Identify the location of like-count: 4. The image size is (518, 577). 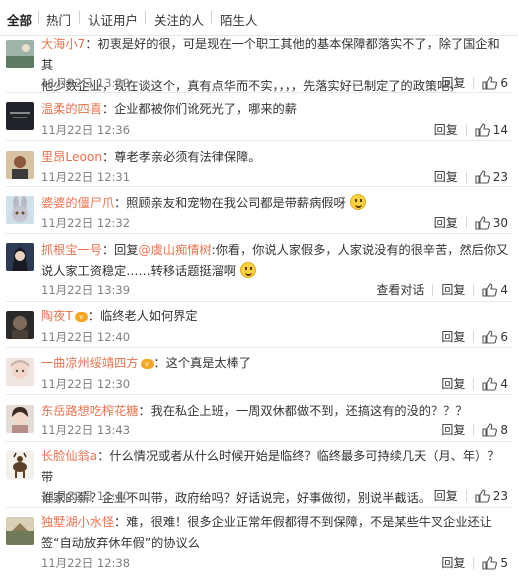
(504, 290).